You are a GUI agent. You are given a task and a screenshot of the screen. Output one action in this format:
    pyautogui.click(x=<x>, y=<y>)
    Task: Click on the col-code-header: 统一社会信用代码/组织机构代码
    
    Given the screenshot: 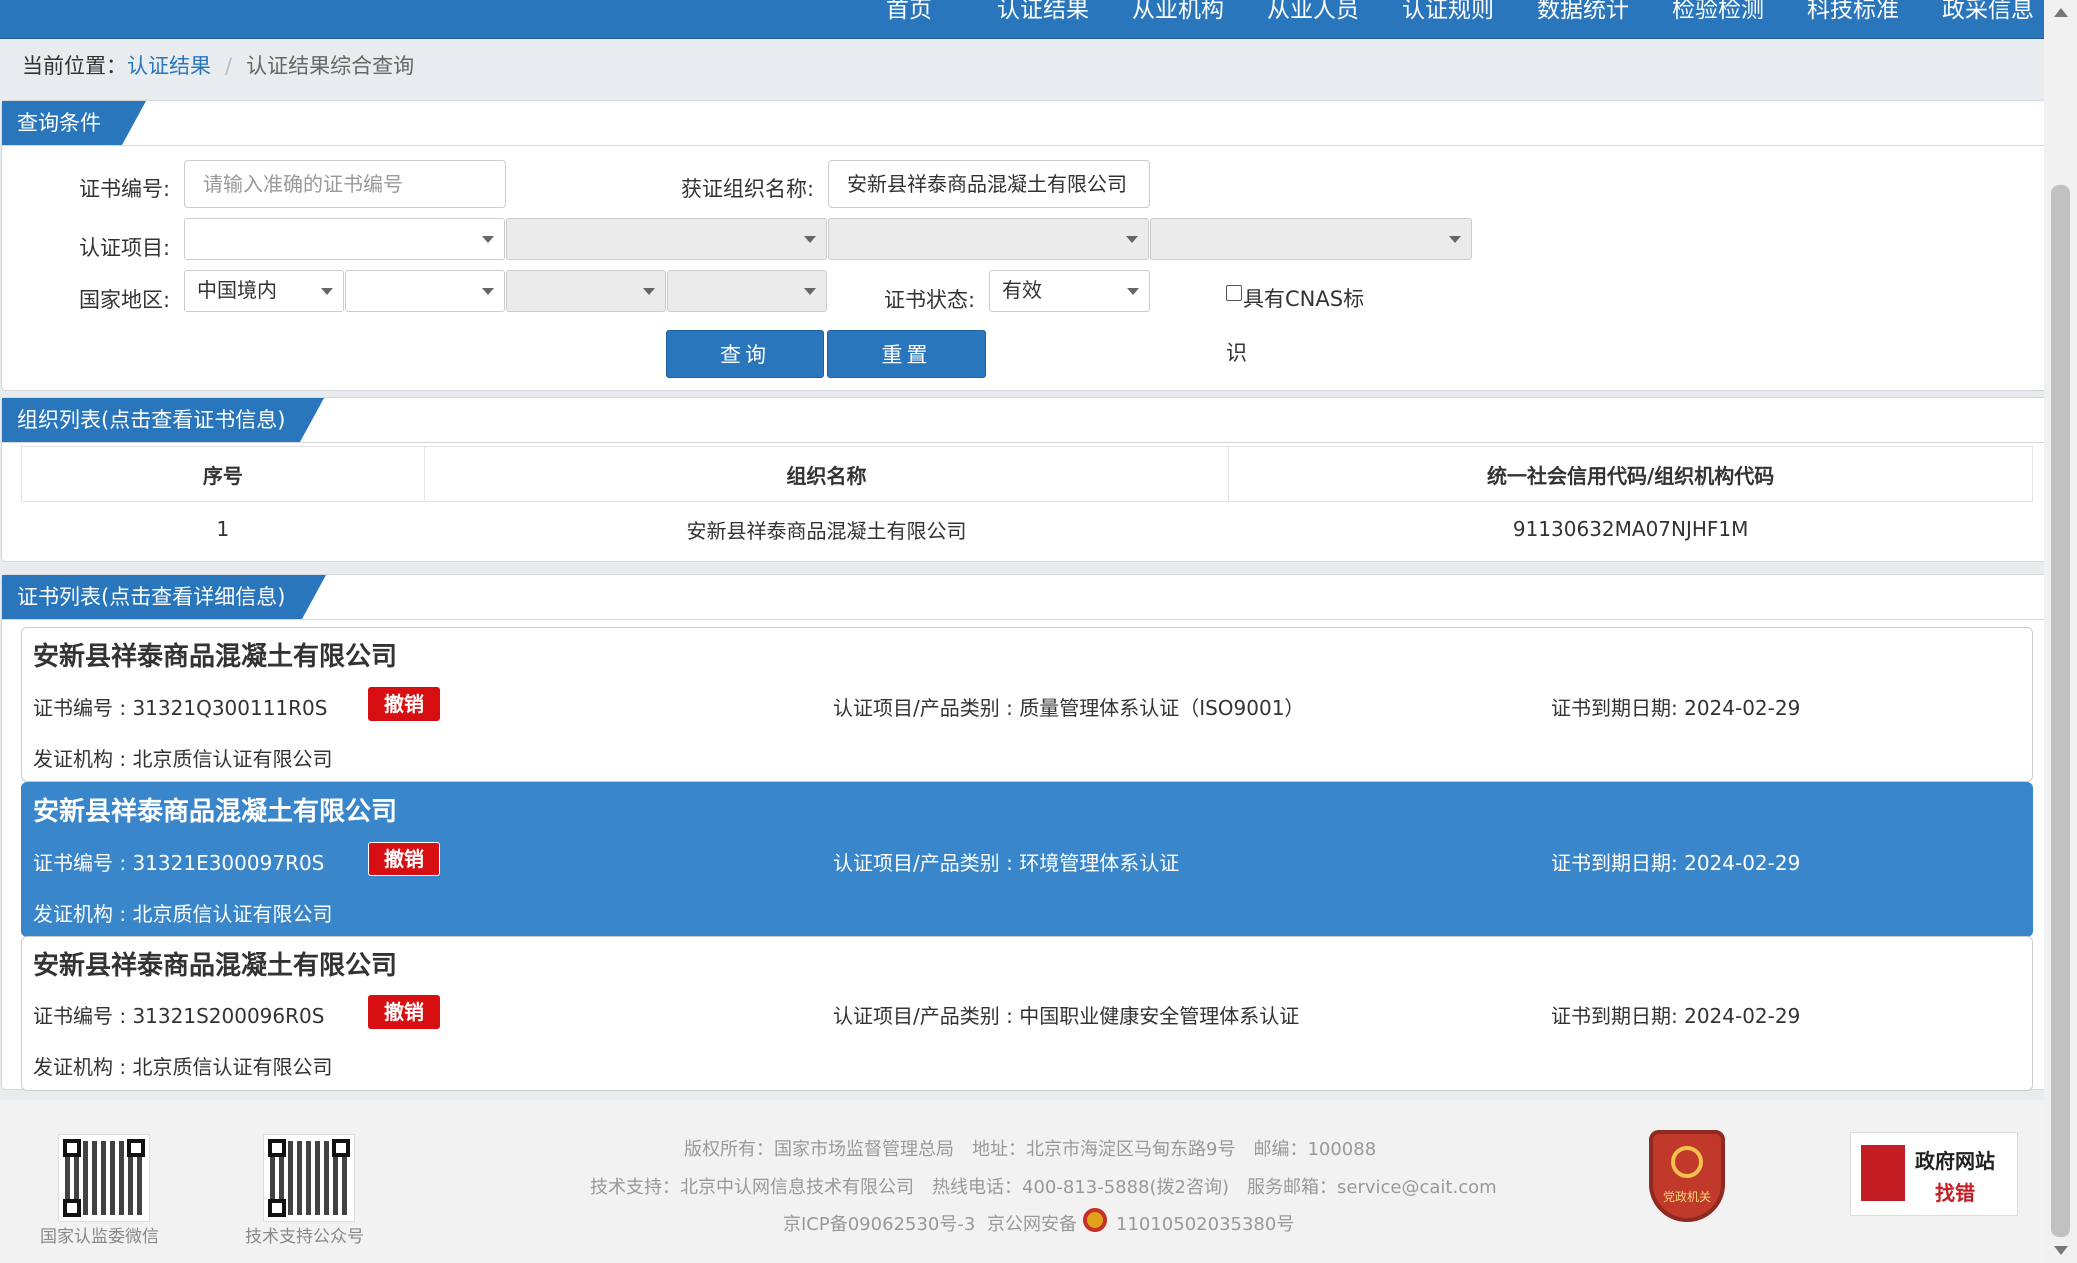 What is the action you would take?
    pyautogui.click(x=1630, y=474)
    